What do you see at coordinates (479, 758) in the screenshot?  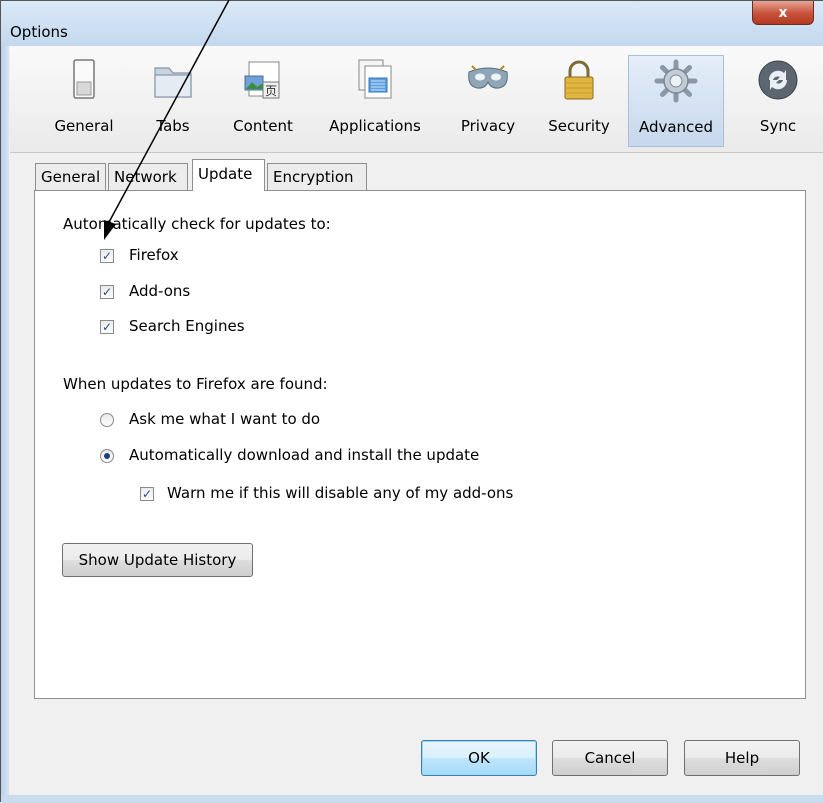 I see `ok-button: OK` at bounding box center [479, 758].